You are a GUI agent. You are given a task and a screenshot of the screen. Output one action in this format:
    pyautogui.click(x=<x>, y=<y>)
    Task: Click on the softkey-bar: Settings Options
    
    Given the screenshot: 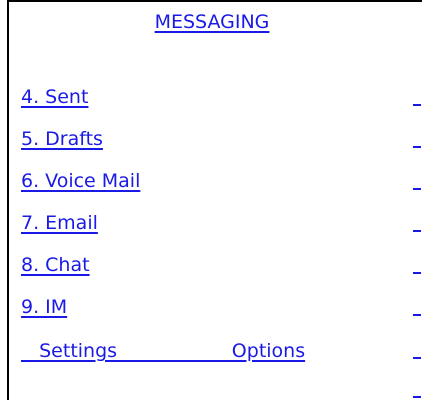 What is the action you would take?
    pyautogui.click(x=206, y=351)
    